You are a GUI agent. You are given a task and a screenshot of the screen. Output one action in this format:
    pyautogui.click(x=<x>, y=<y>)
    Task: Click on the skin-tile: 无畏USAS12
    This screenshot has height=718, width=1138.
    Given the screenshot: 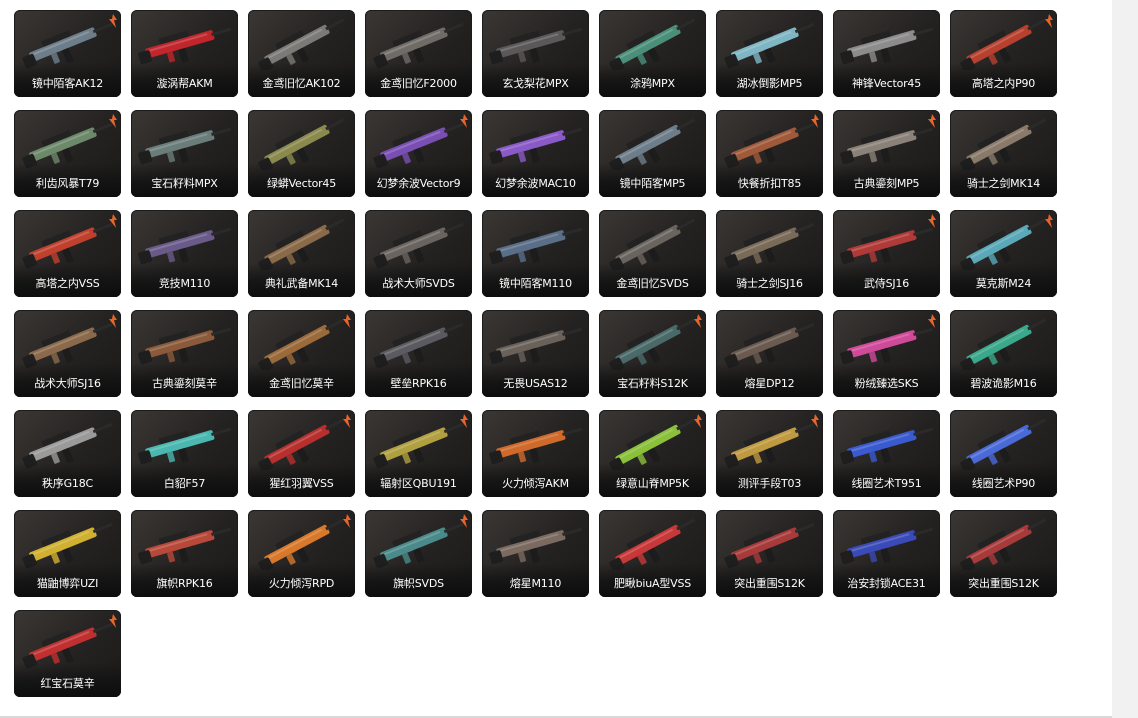 What is the action you would take?
    pyautogui.click(x=535, y=353)
    